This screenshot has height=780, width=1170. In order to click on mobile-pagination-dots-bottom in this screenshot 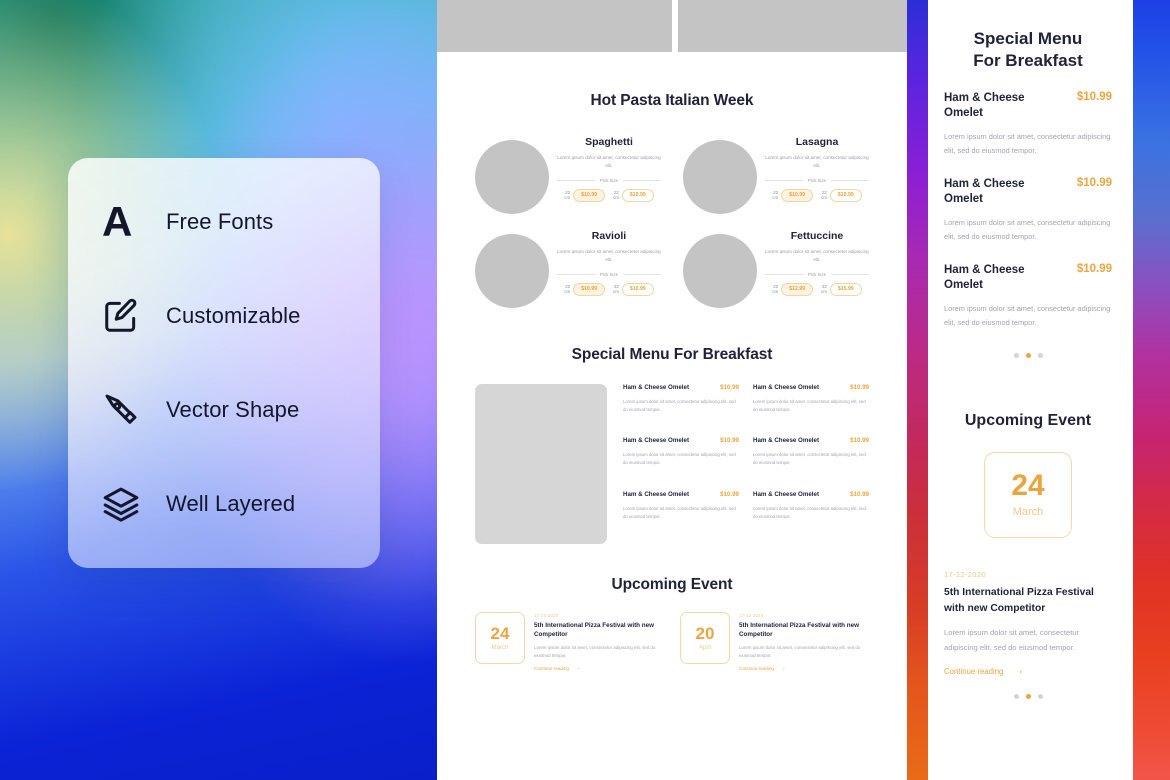, I will do `click(1028, 696)`.